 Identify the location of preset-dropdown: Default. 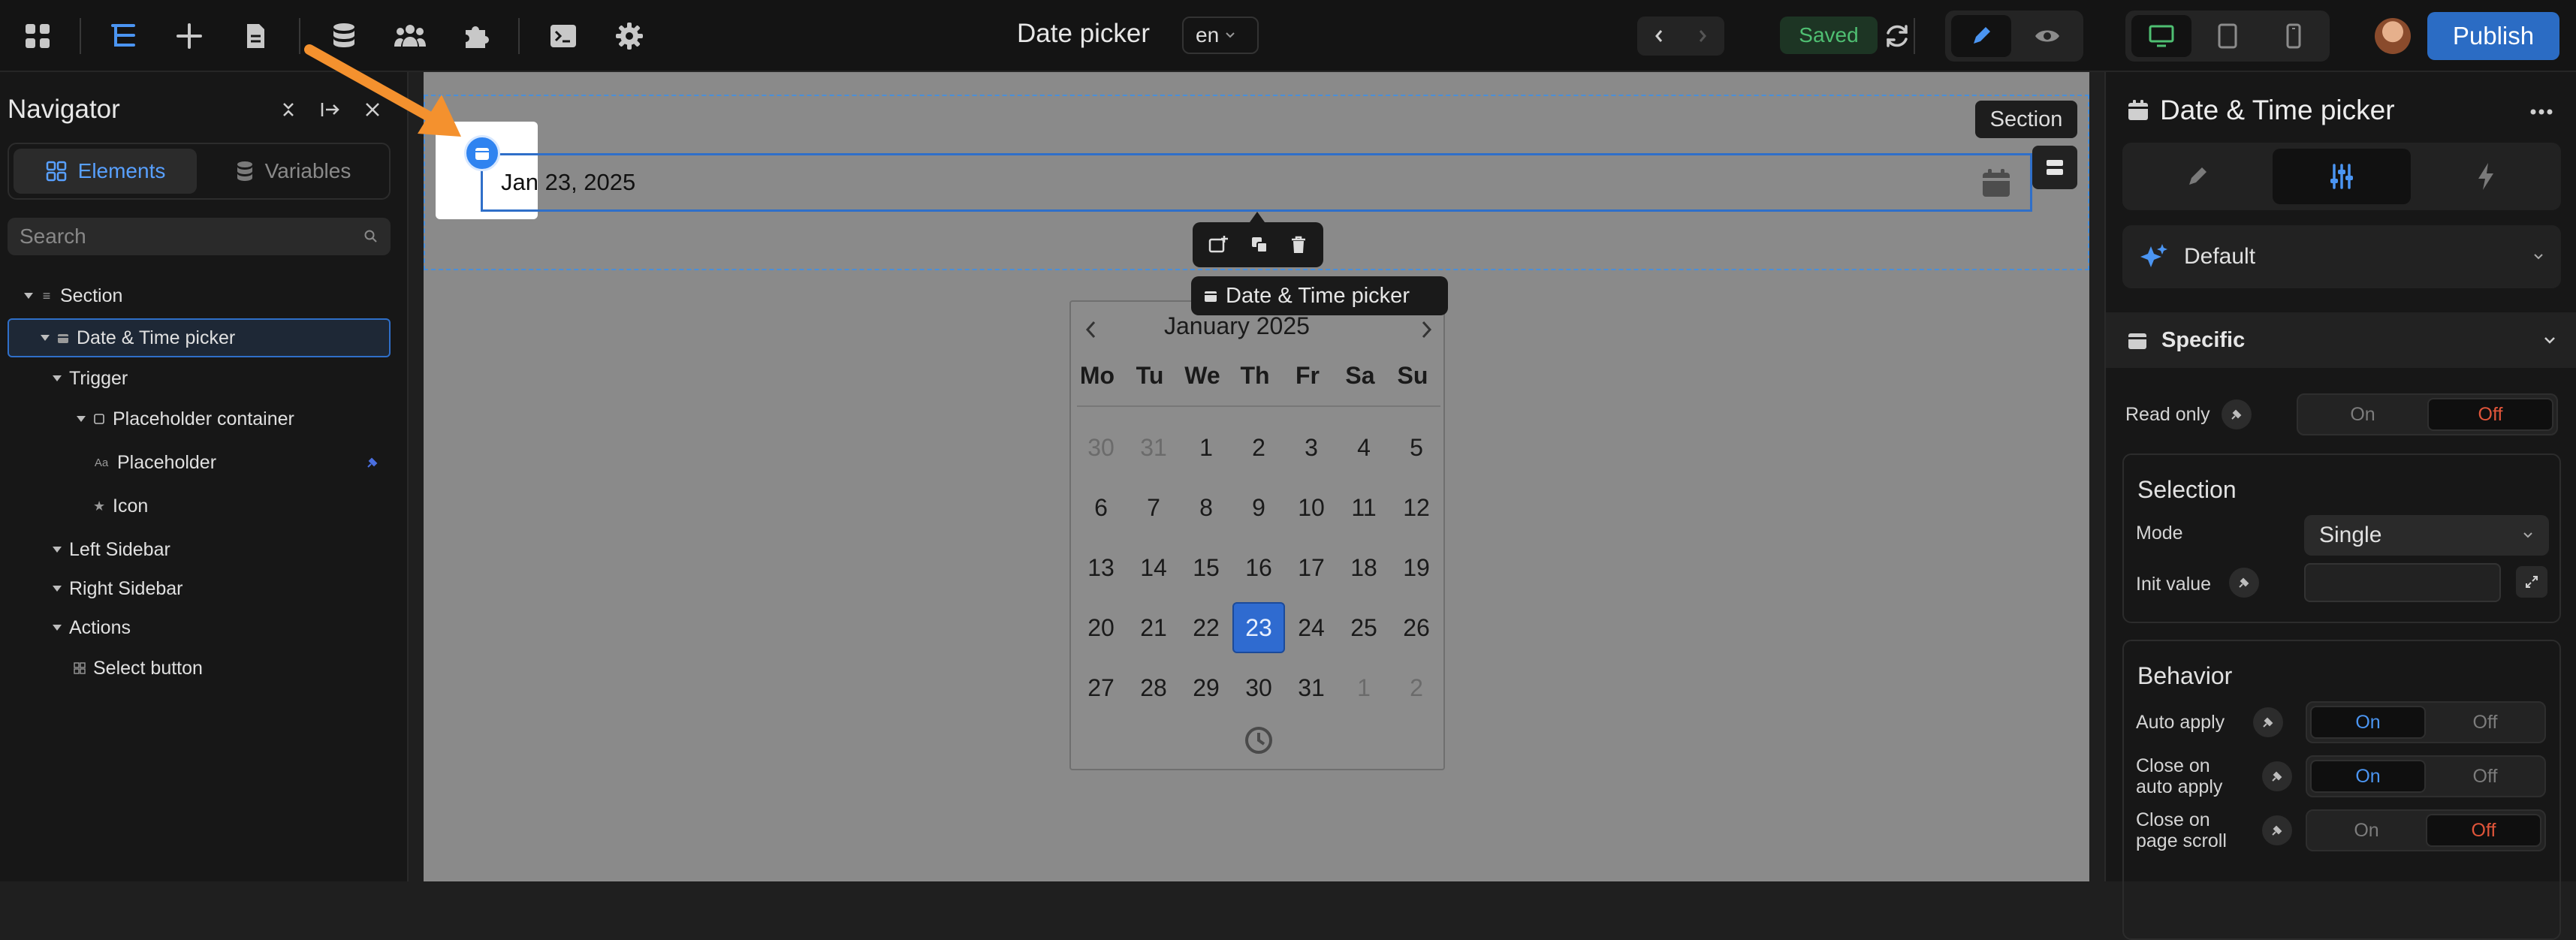
(2341, 256).